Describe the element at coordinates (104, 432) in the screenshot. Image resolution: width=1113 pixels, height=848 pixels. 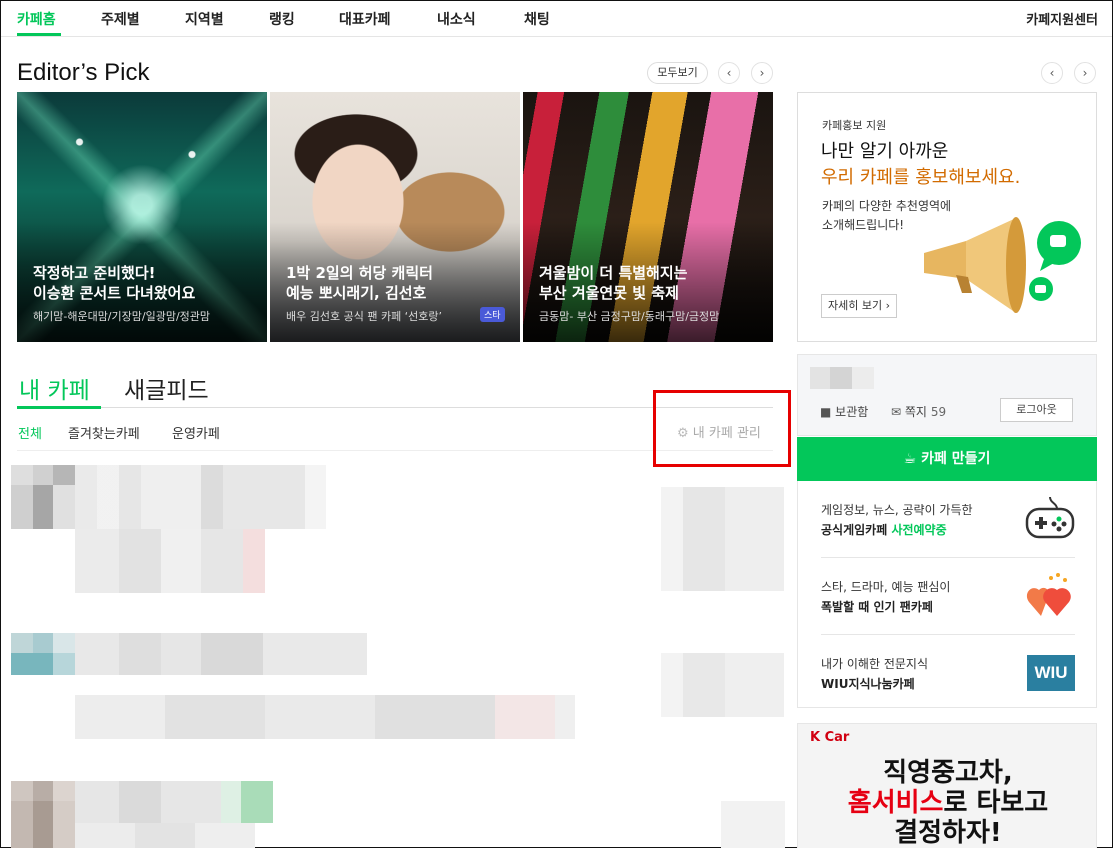
I see `subtab-favorite: 즐겨찾는카페` at that location.